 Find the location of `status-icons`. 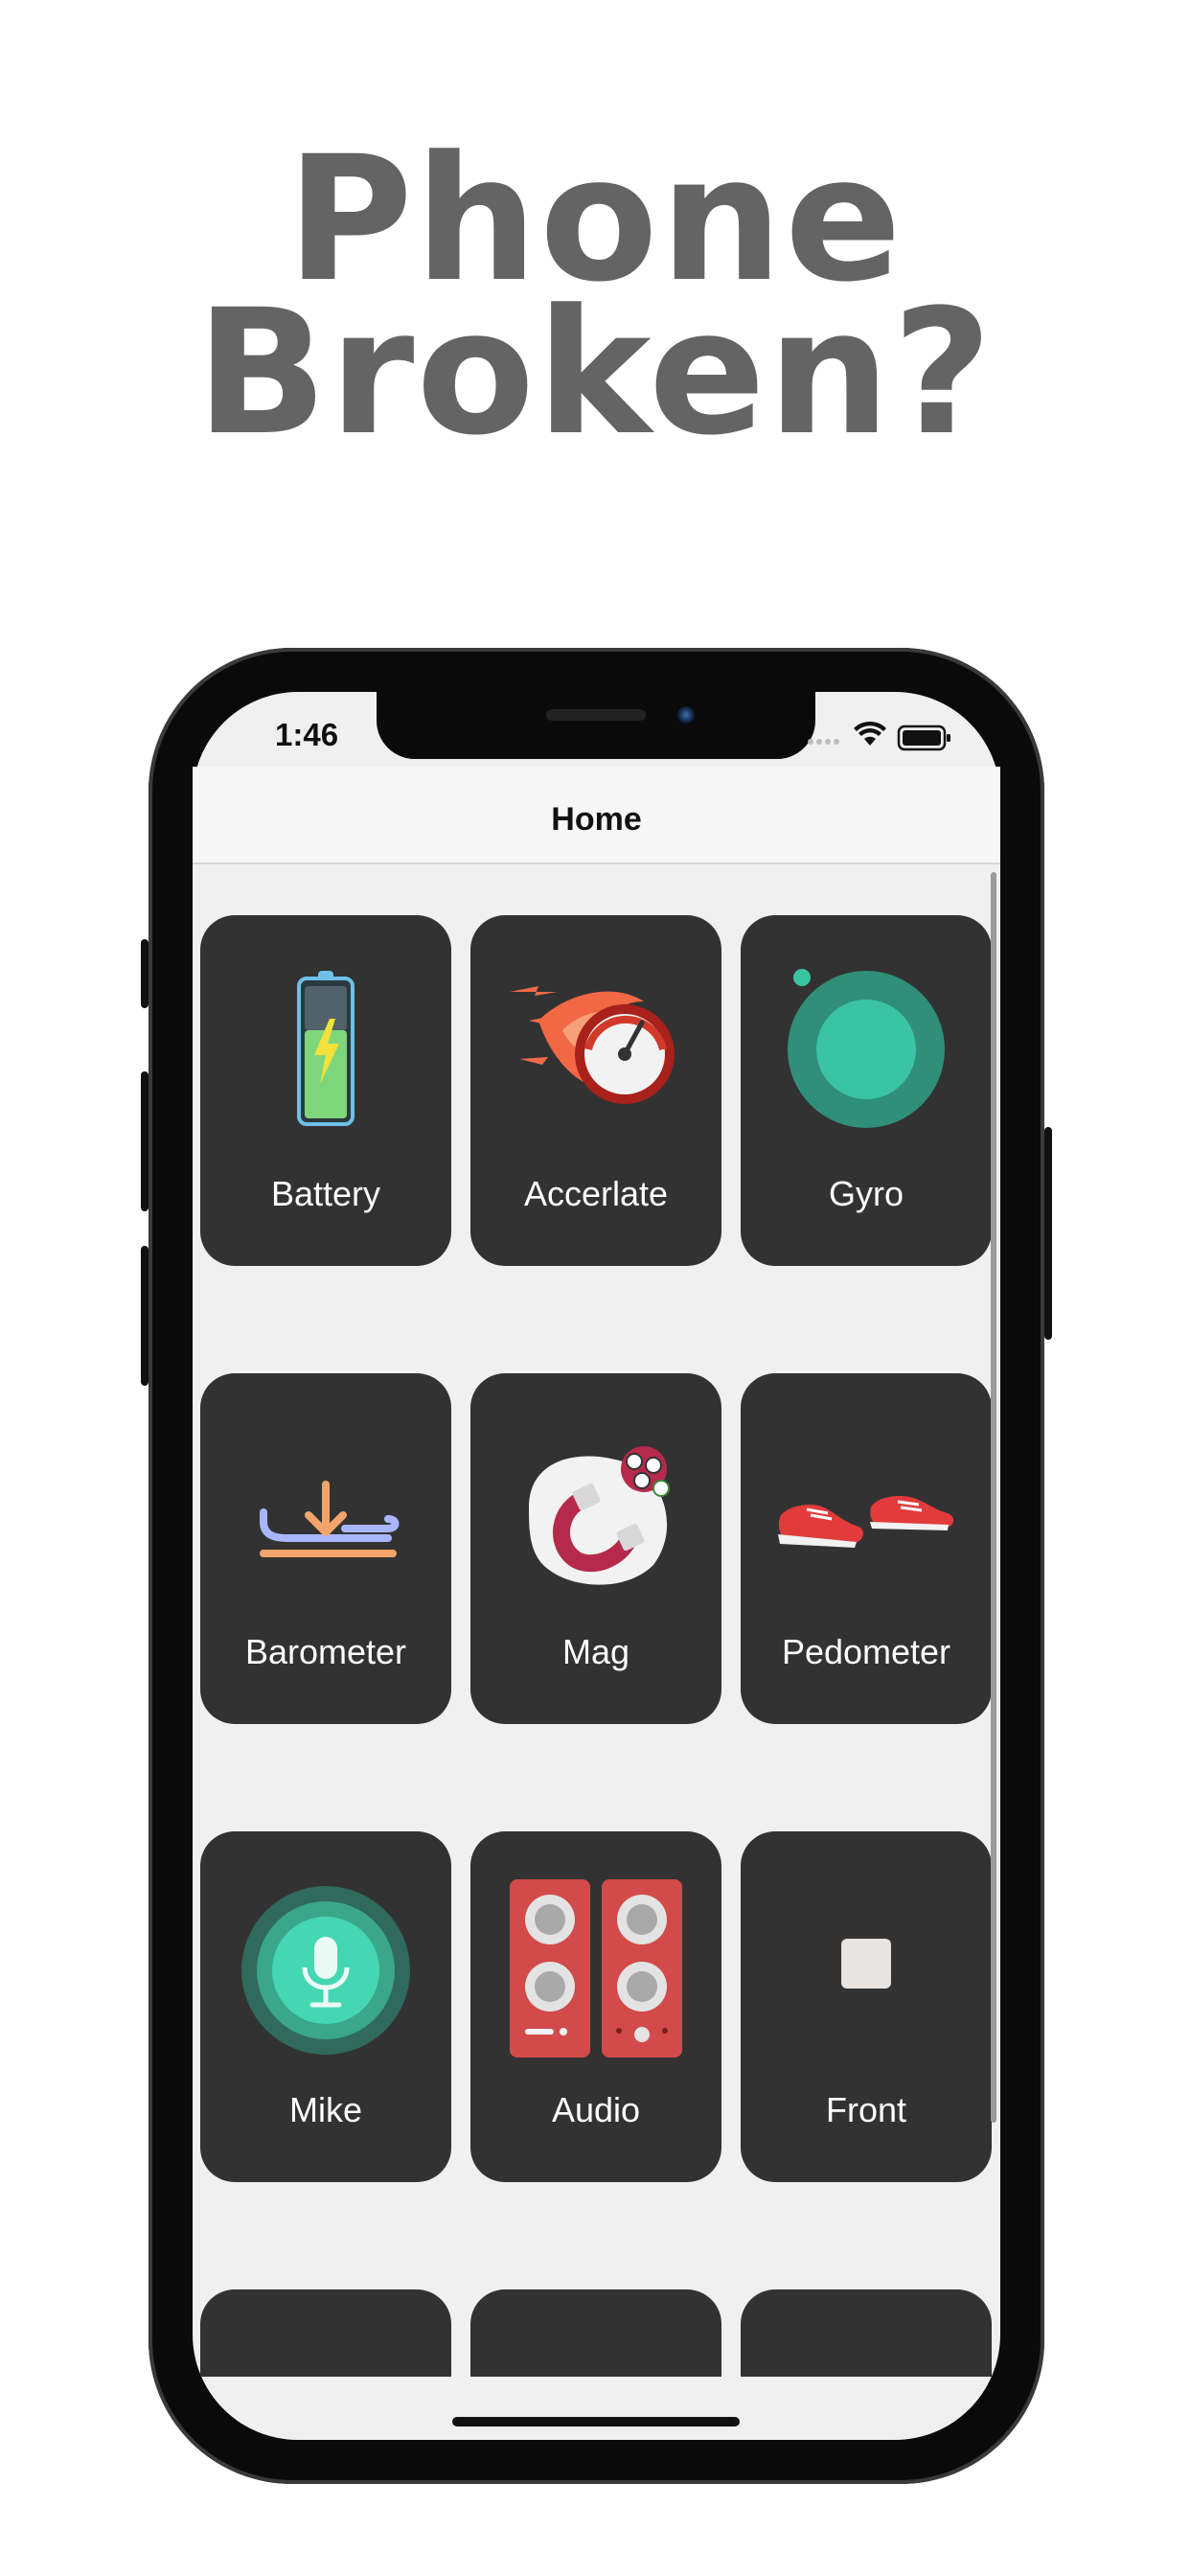

status-icons is located at coordinates (882, 736).